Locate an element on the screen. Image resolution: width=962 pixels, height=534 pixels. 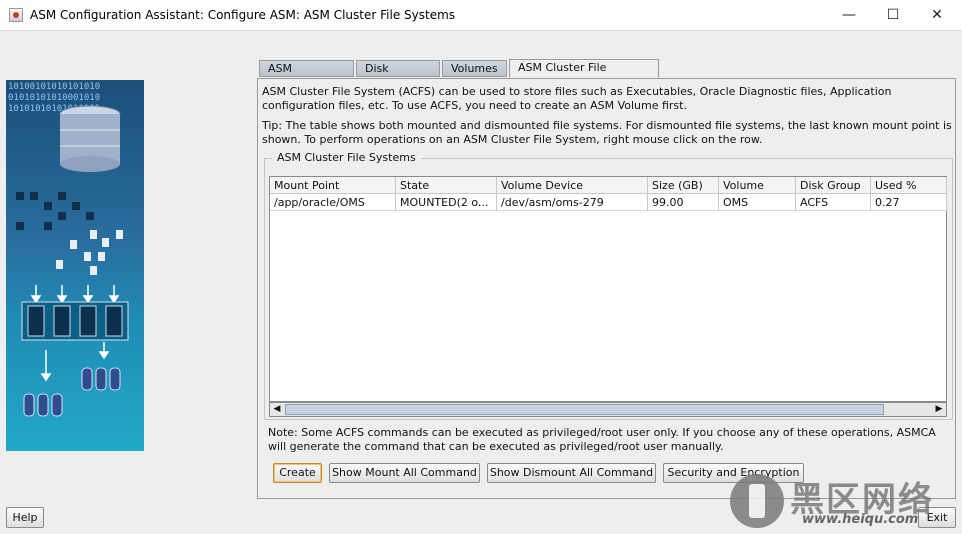
horizontal-scrollbar: ◀ ▶ is located at coordinates (608, 409).